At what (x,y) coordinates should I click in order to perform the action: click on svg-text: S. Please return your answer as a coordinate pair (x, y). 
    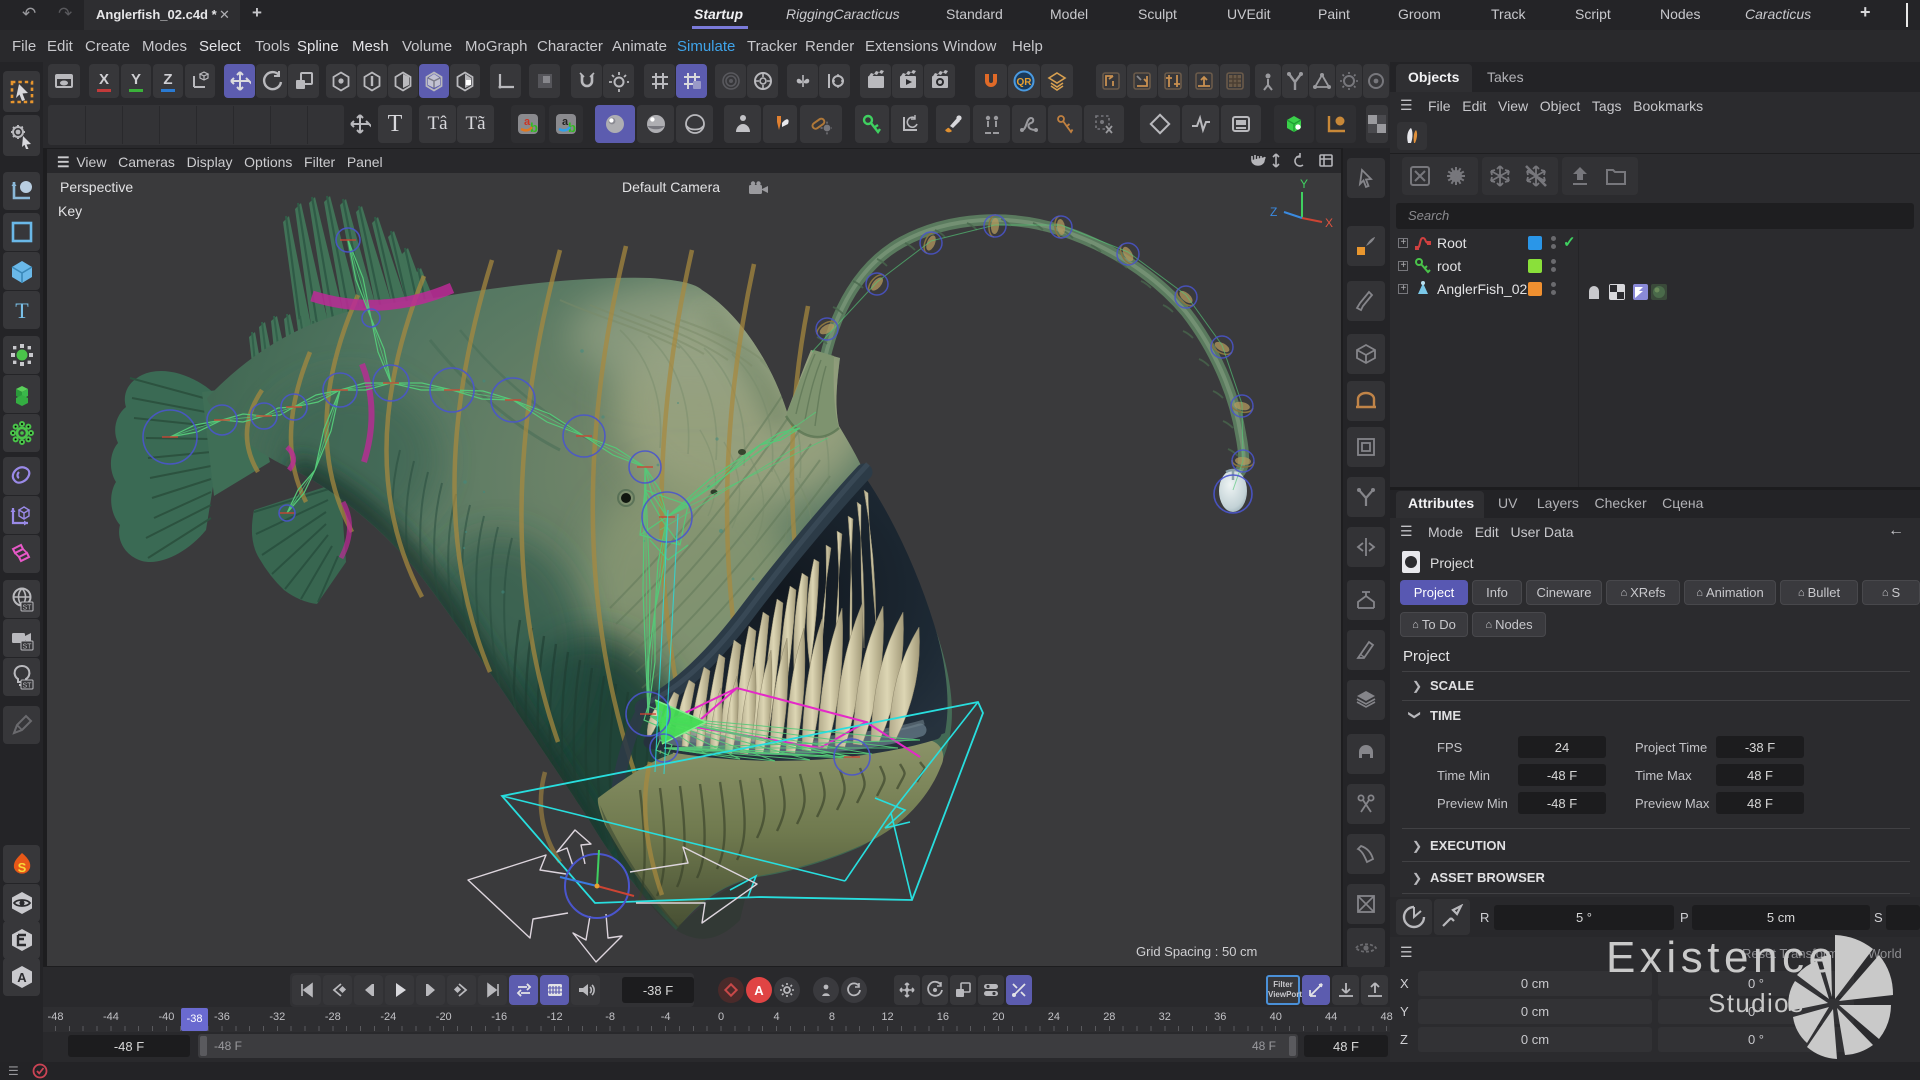
    Looking at the image, I should click on (21, 867).